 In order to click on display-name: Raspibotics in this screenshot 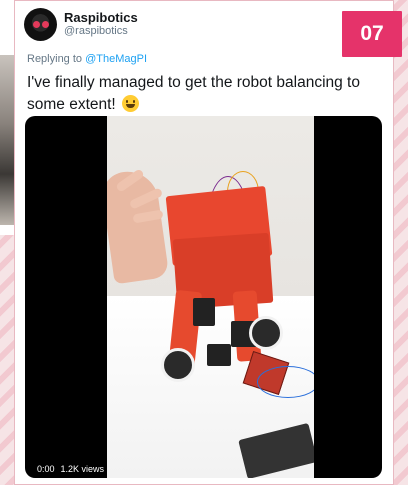, I will do `click(101, 17)`.